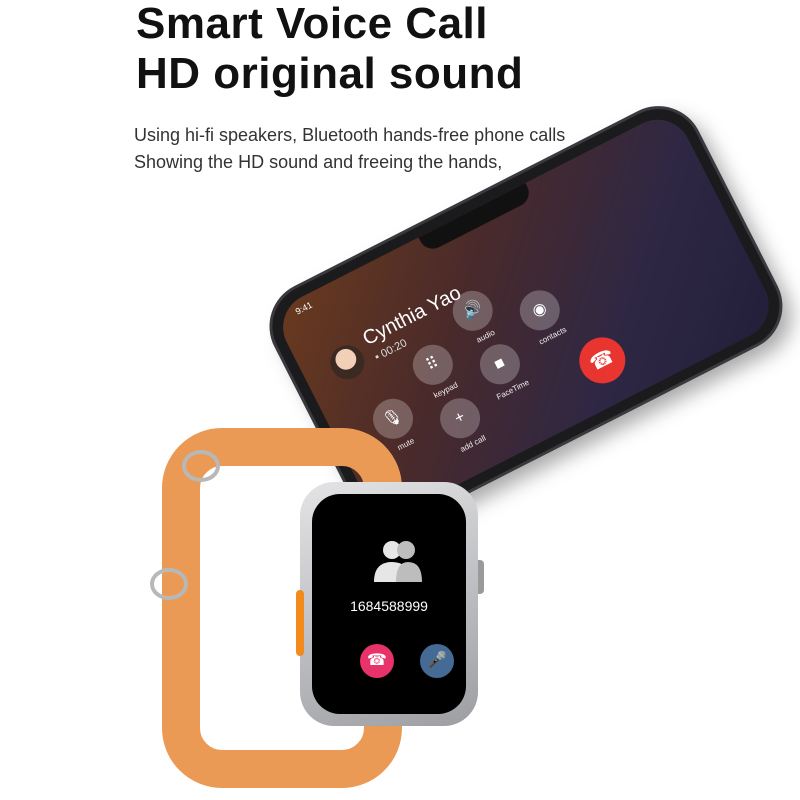  I want to click on smartwatch: 1684588999 ☎ 🎤, so click(389, 604).